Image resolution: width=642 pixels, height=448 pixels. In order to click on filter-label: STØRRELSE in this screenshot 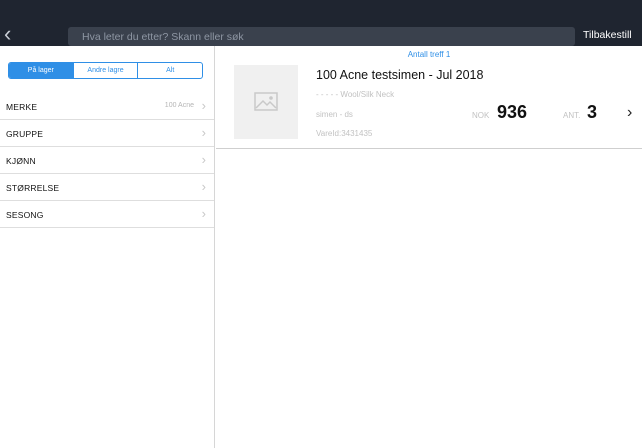, I will do `click(33, 188)`.